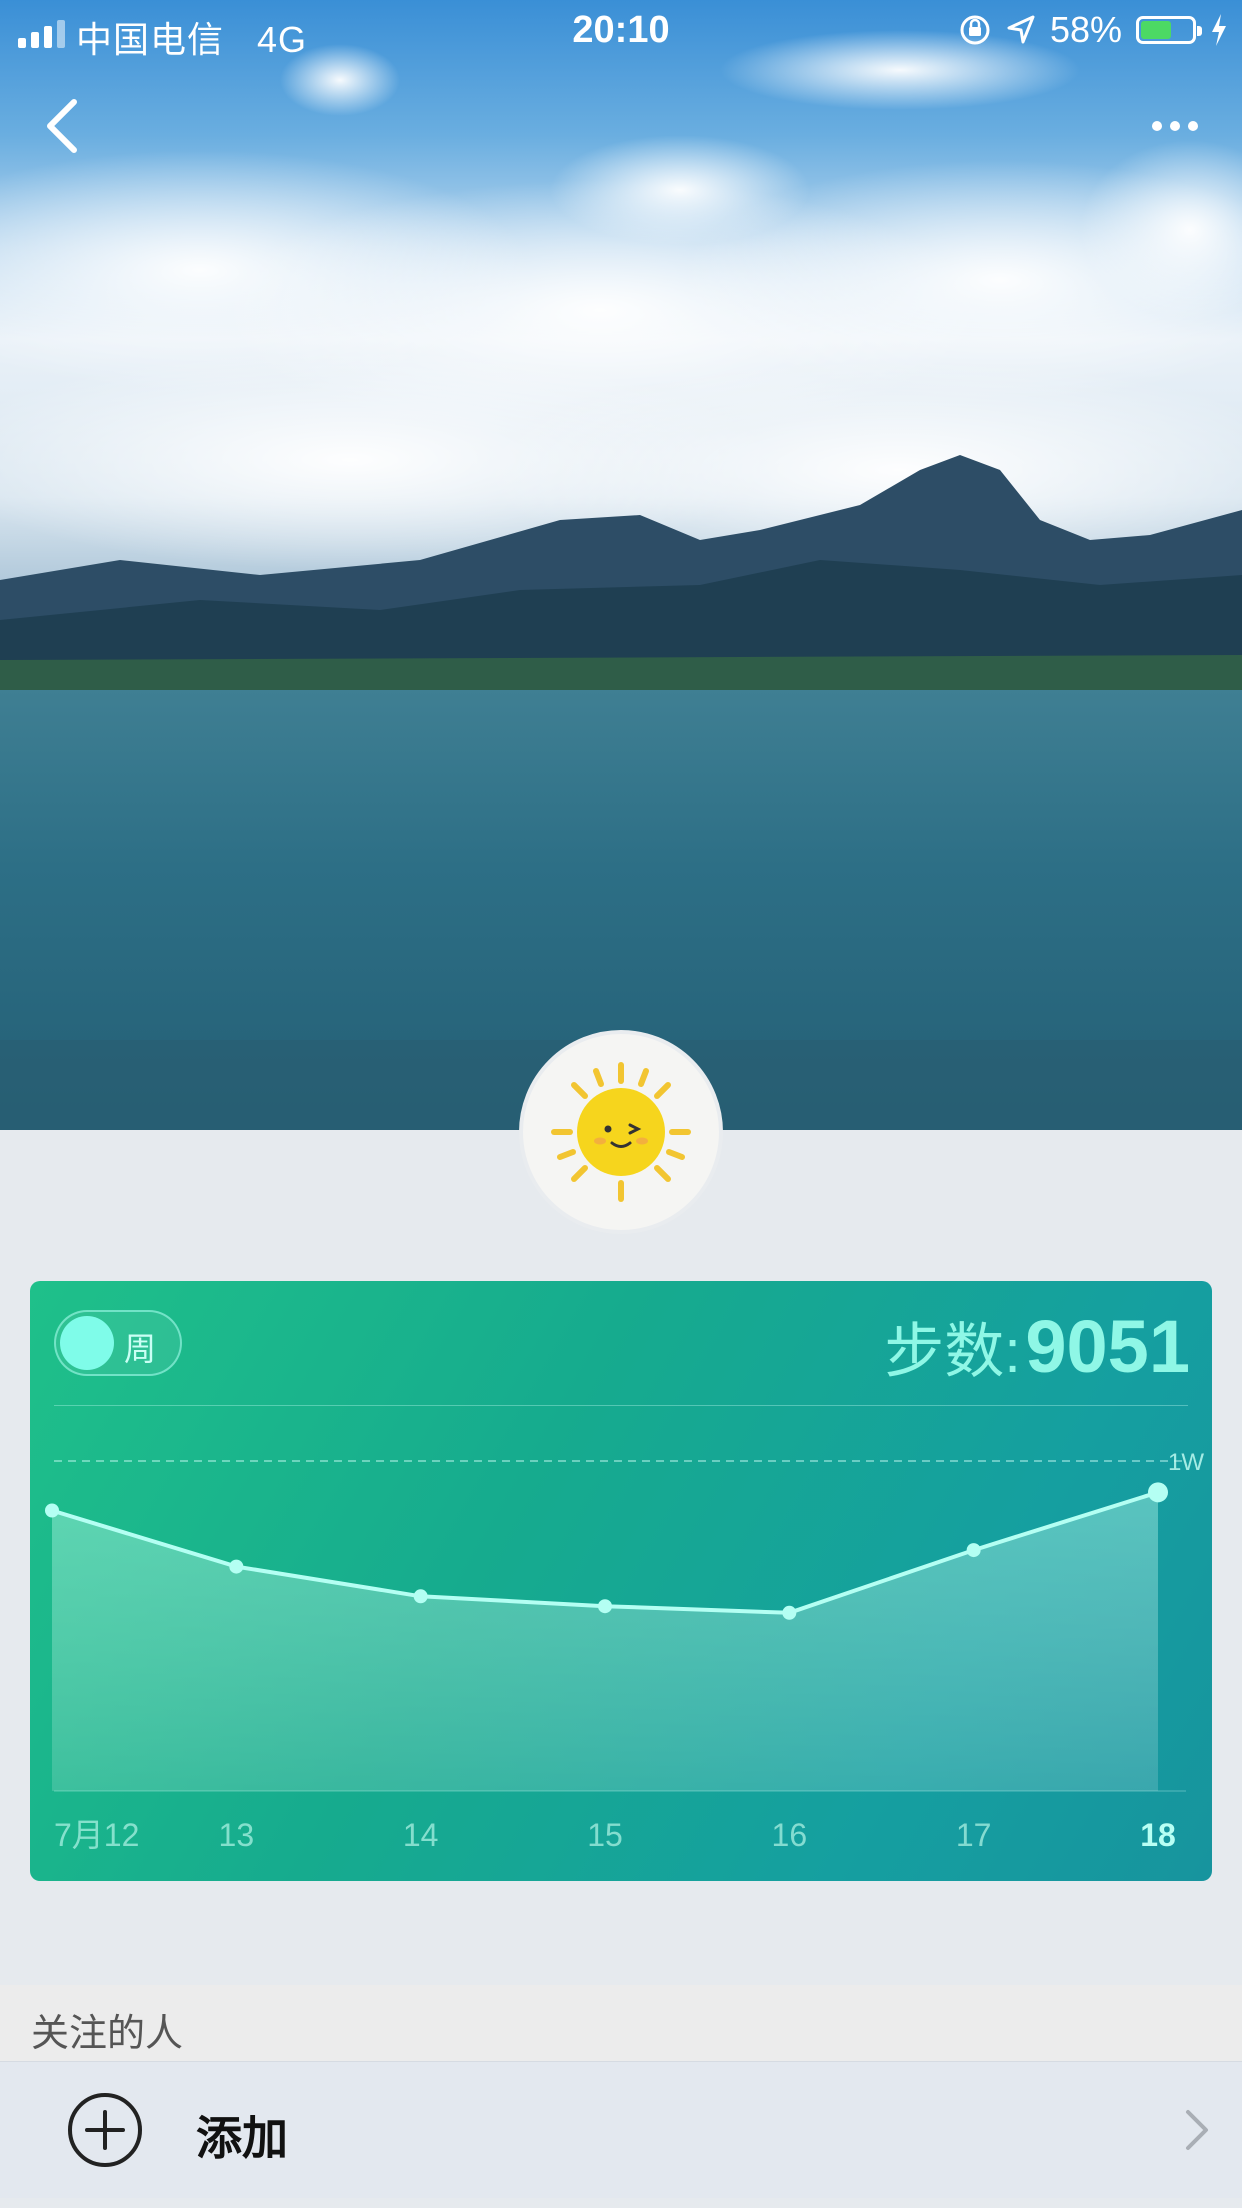 This screenshot has width=1242, height=2208. Describe the element at coordinates (421, 1835) in the screenshot. I see `x-tick-label: 14` at that location.